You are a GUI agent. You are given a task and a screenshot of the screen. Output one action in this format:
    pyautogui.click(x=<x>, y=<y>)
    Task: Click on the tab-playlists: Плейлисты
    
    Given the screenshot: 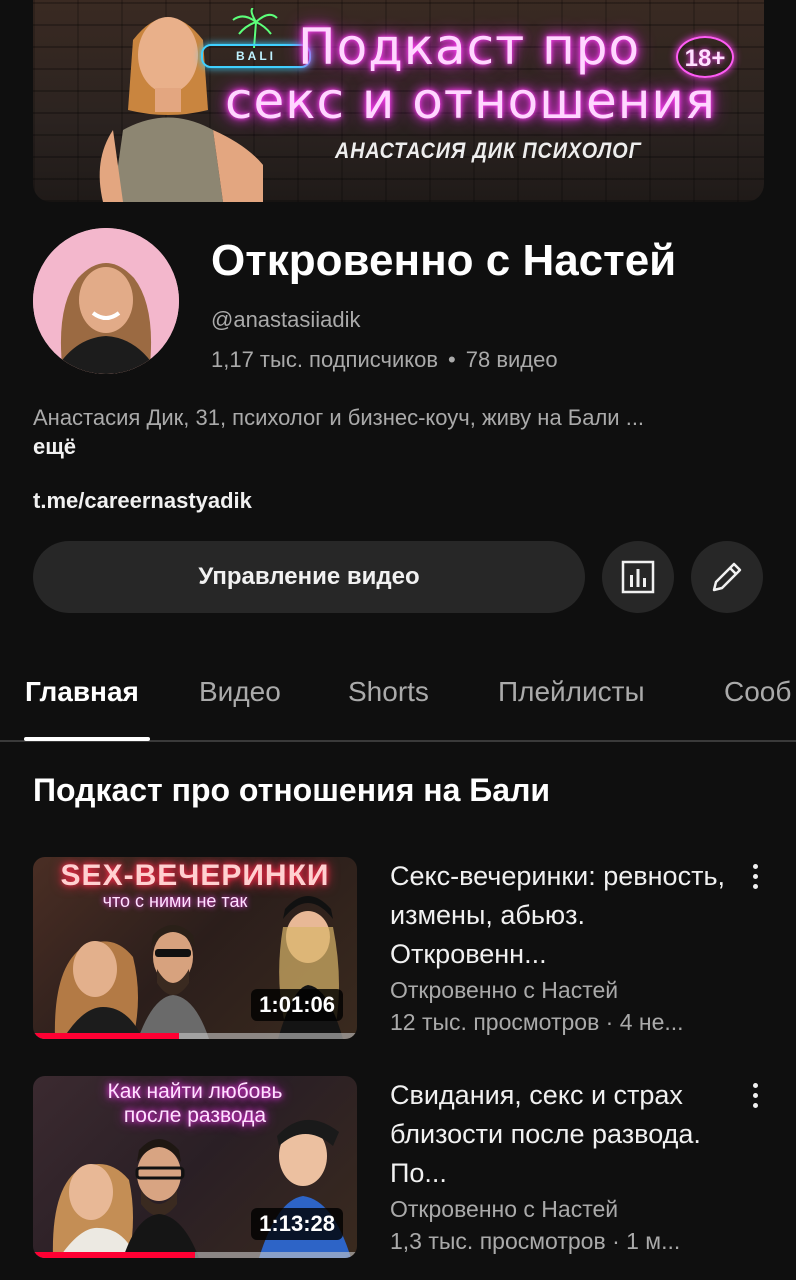 What is the action you would take?
    pyautogui.click(x=571, y=692)
    